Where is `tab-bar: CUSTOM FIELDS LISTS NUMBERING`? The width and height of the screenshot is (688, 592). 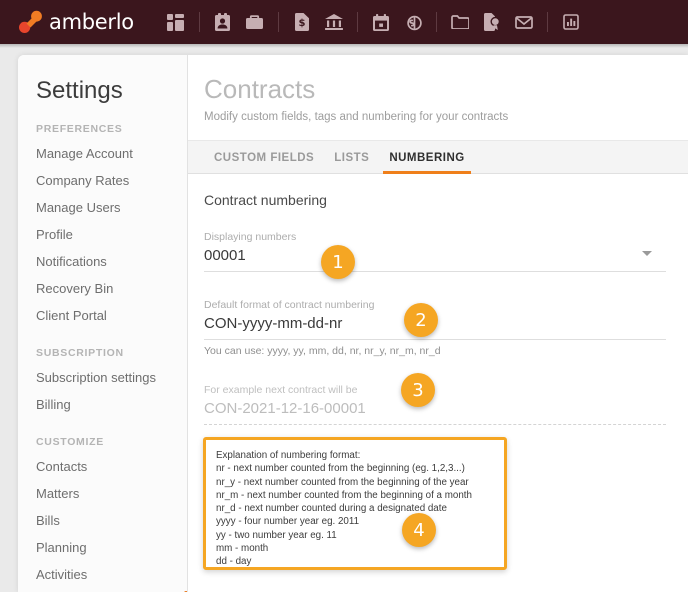 tab-bar: CUSTOM FIELDS LISTS NUMBERING is located at coordinates (438, 157).